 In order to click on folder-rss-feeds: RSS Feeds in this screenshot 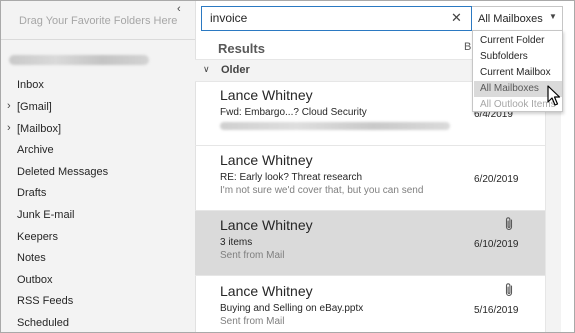, I will do `click(45, 301)`.